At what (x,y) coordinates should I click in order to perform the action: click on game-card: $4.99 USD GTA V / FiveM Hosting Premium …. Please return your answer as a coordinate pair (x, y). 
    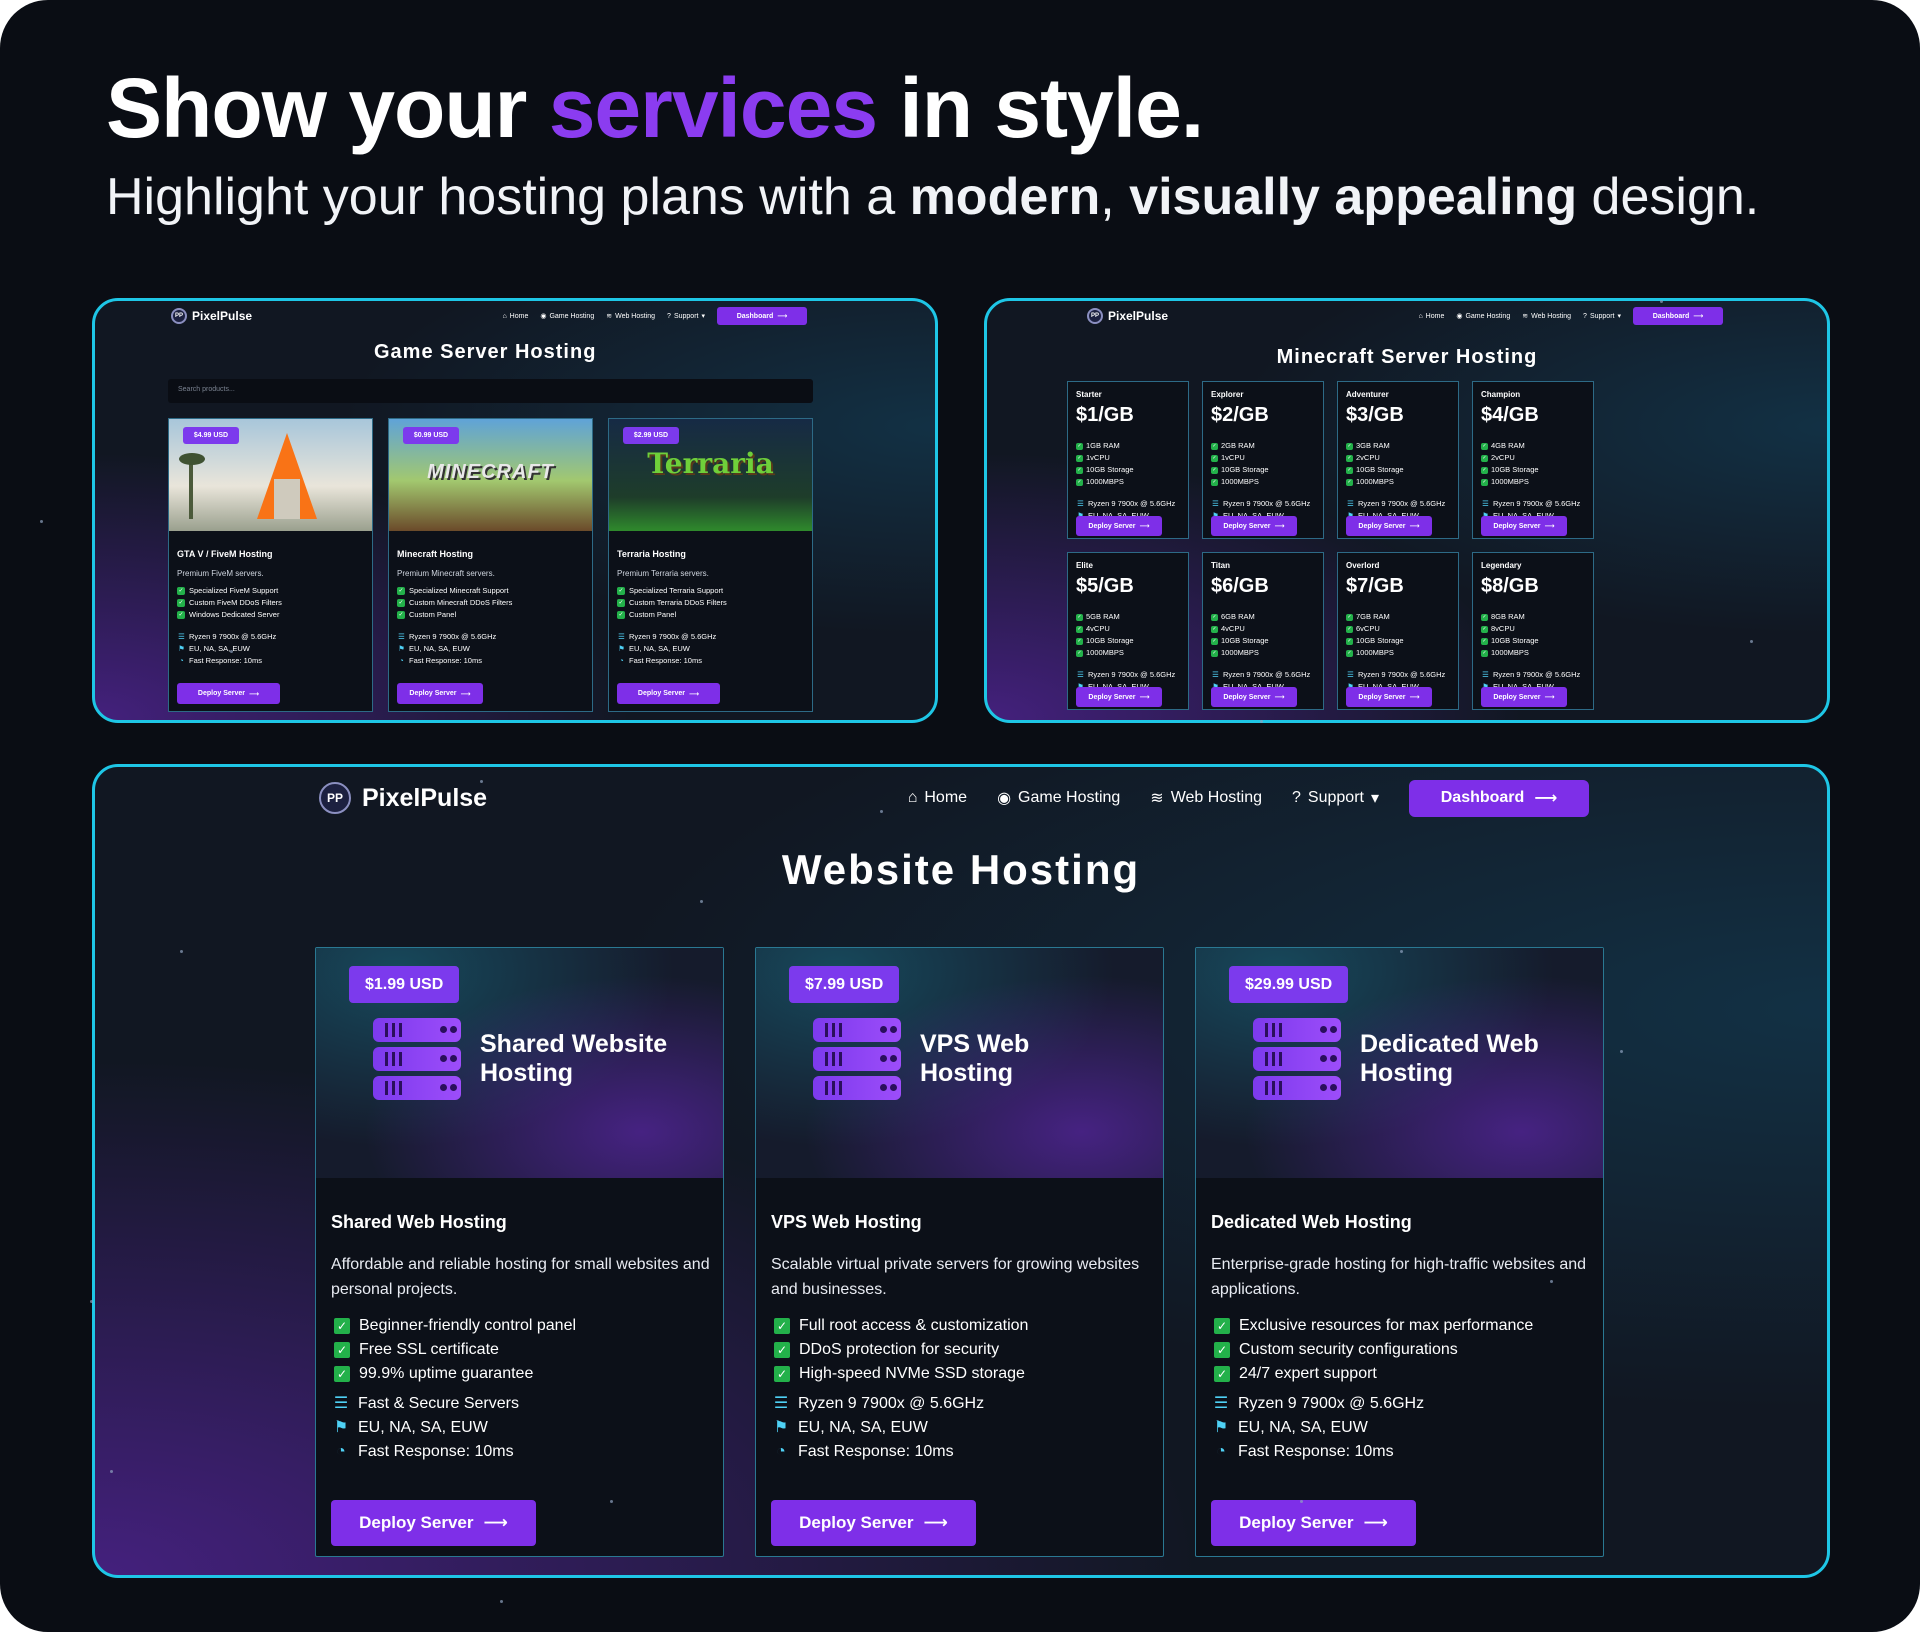
    Looking at the image, I should click on (270, 565).